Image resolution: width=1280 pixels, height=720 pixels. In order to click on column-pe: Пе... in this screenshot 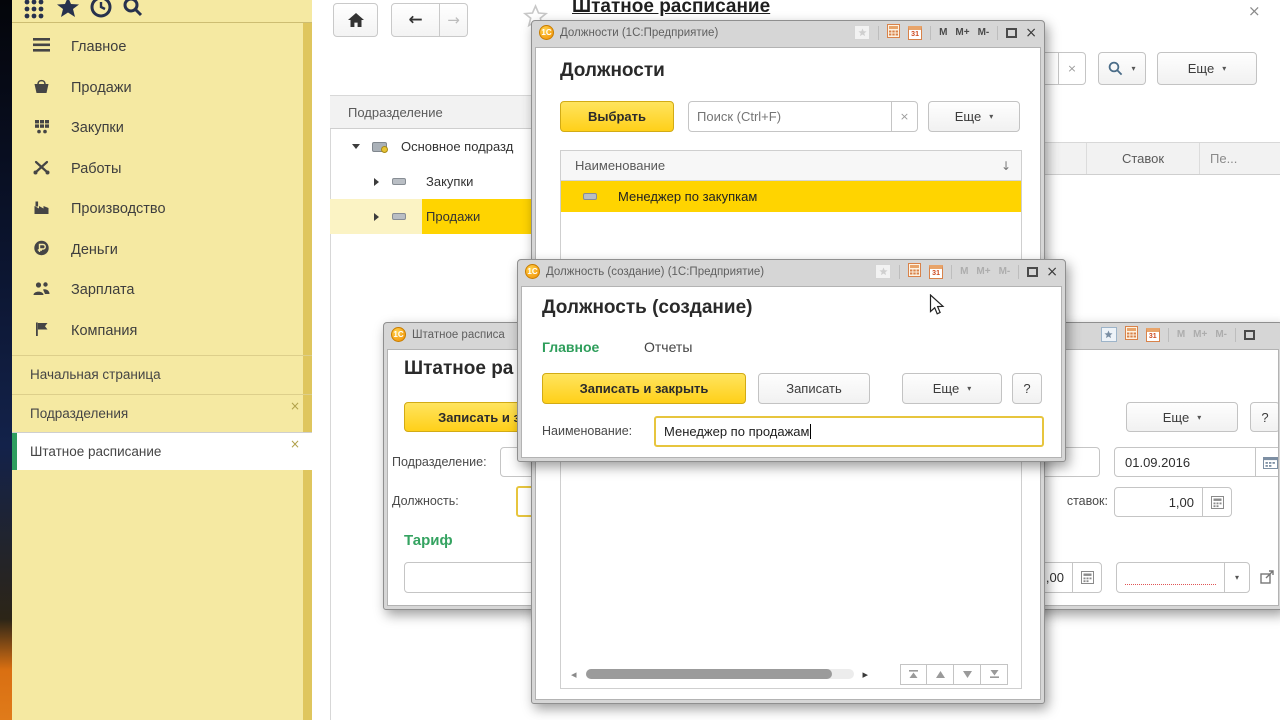, I will do `click(1240, 158)`.